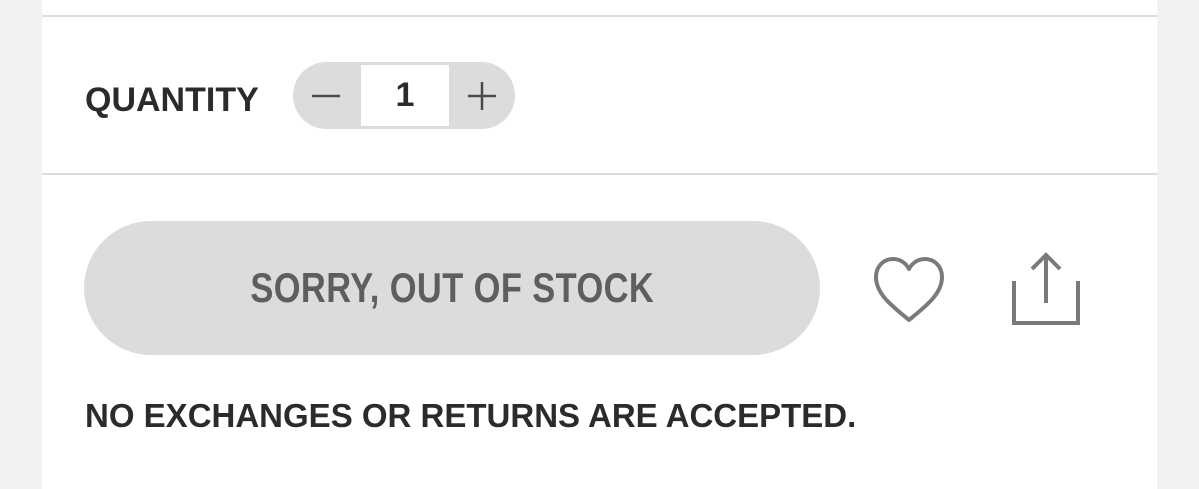 This screenshot has width=1199, height=489. I want to click on quantity-input, so click(405, 95).